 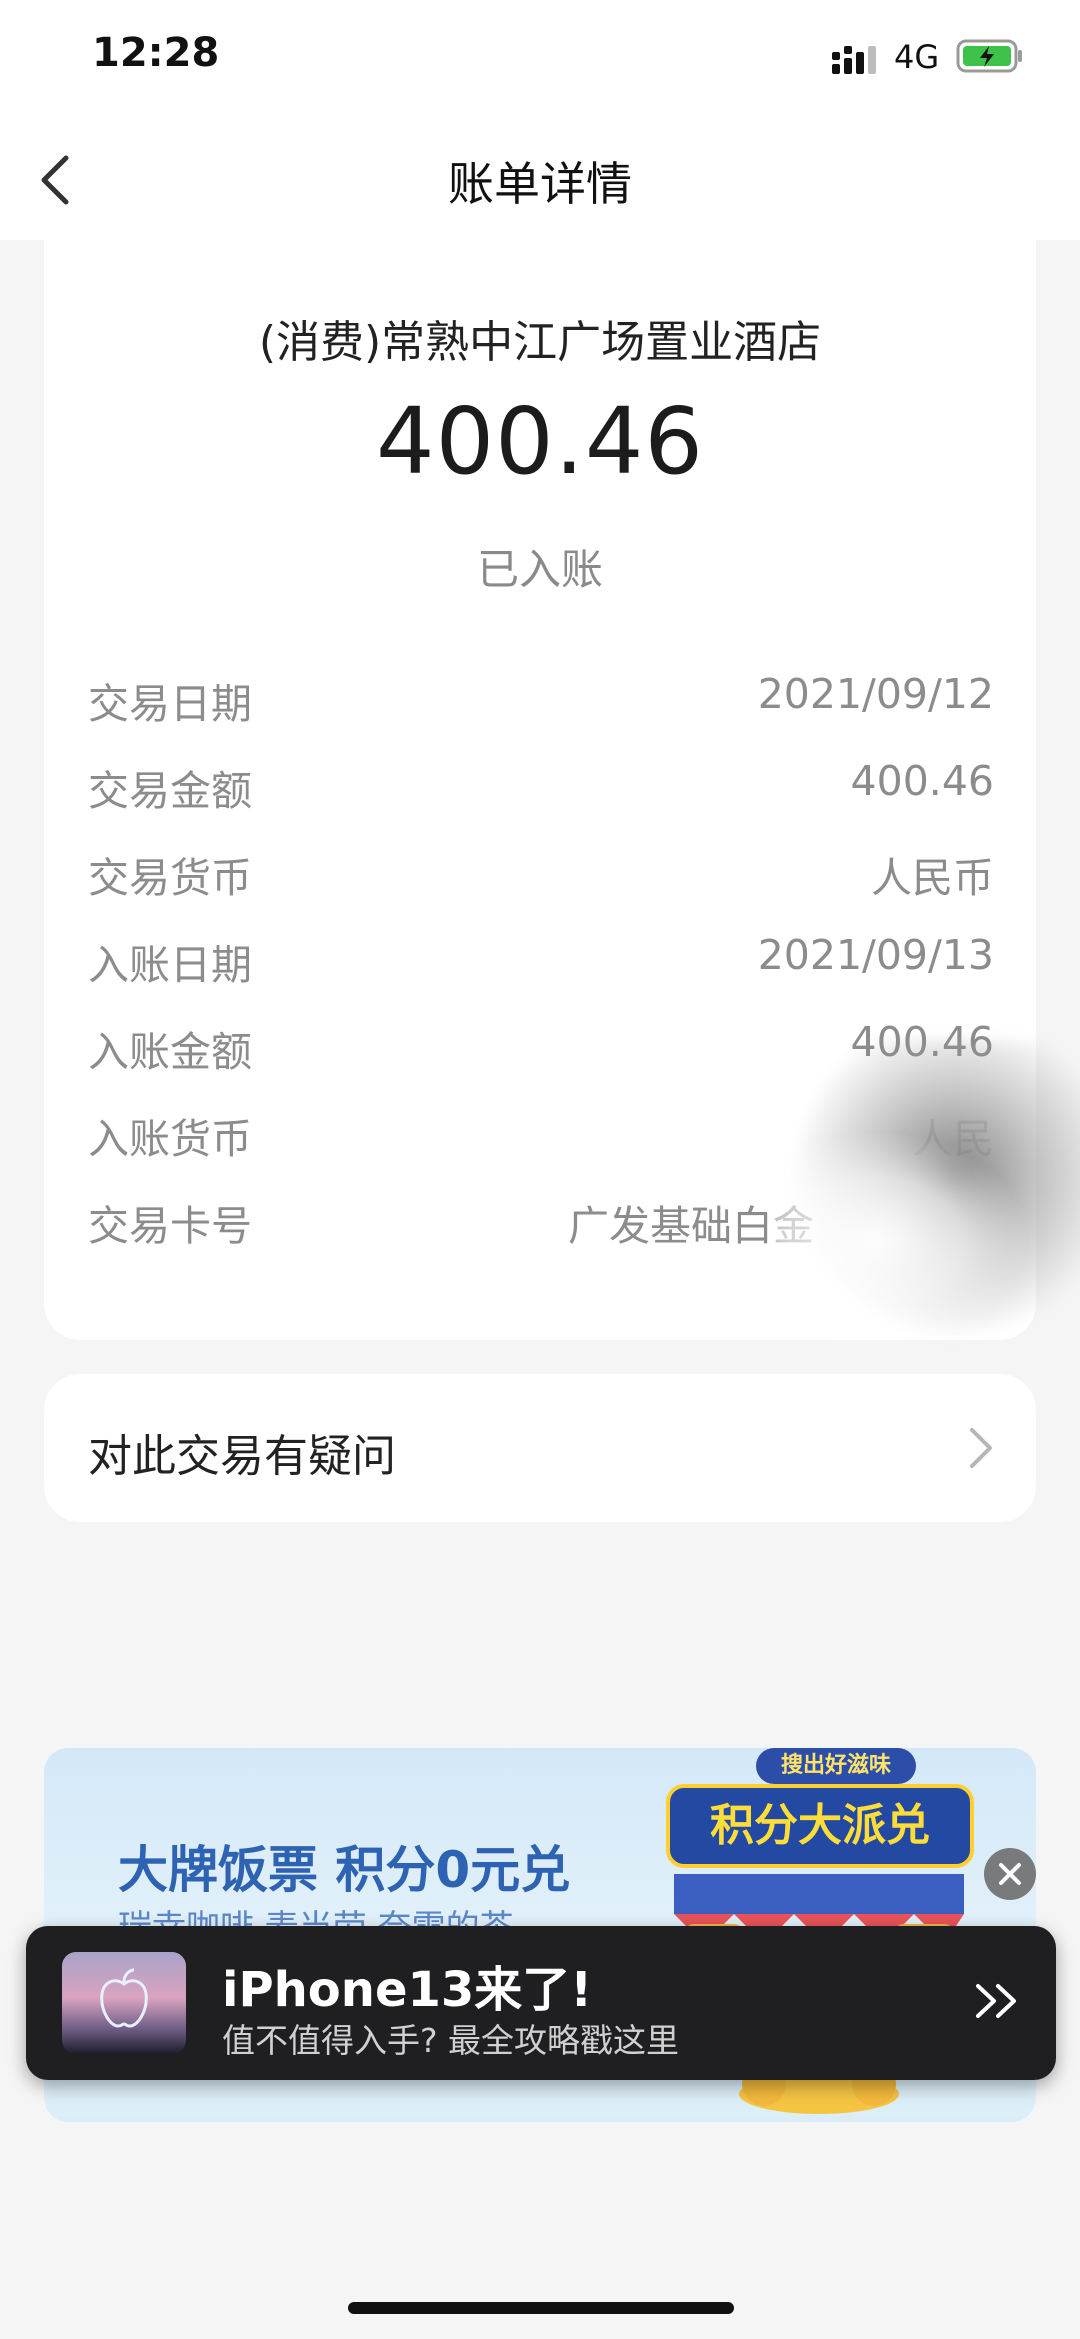 I want to click on detail-row-posting-date: 入账日期 2021/09/13, so click(x=541, y=974).